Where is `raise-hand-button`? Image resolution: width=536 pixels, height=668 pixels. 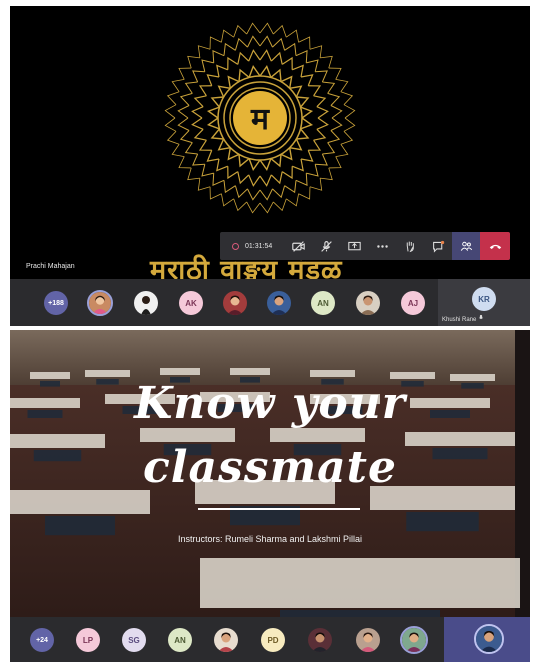
raise-hand-button is located at coordinates (410, 246).